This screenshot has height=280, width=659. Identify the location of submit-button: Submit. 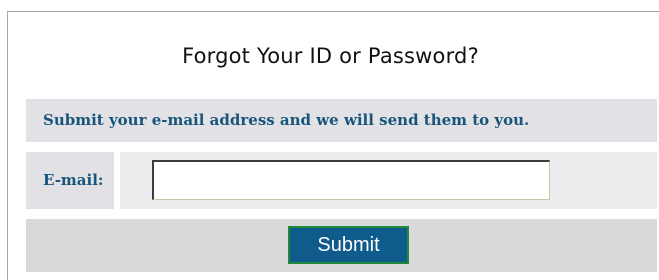
(348, 245).